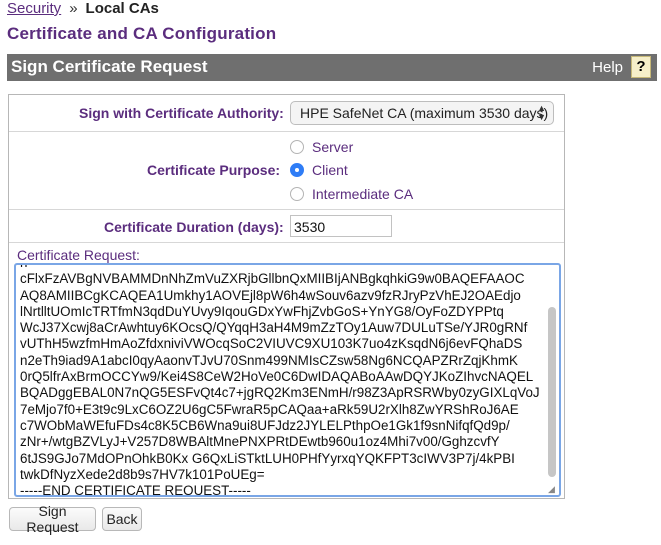  What do you see at coordinates (297, 147) in the screenshot?
I see `radio-server` at bounding box center [297, 147].